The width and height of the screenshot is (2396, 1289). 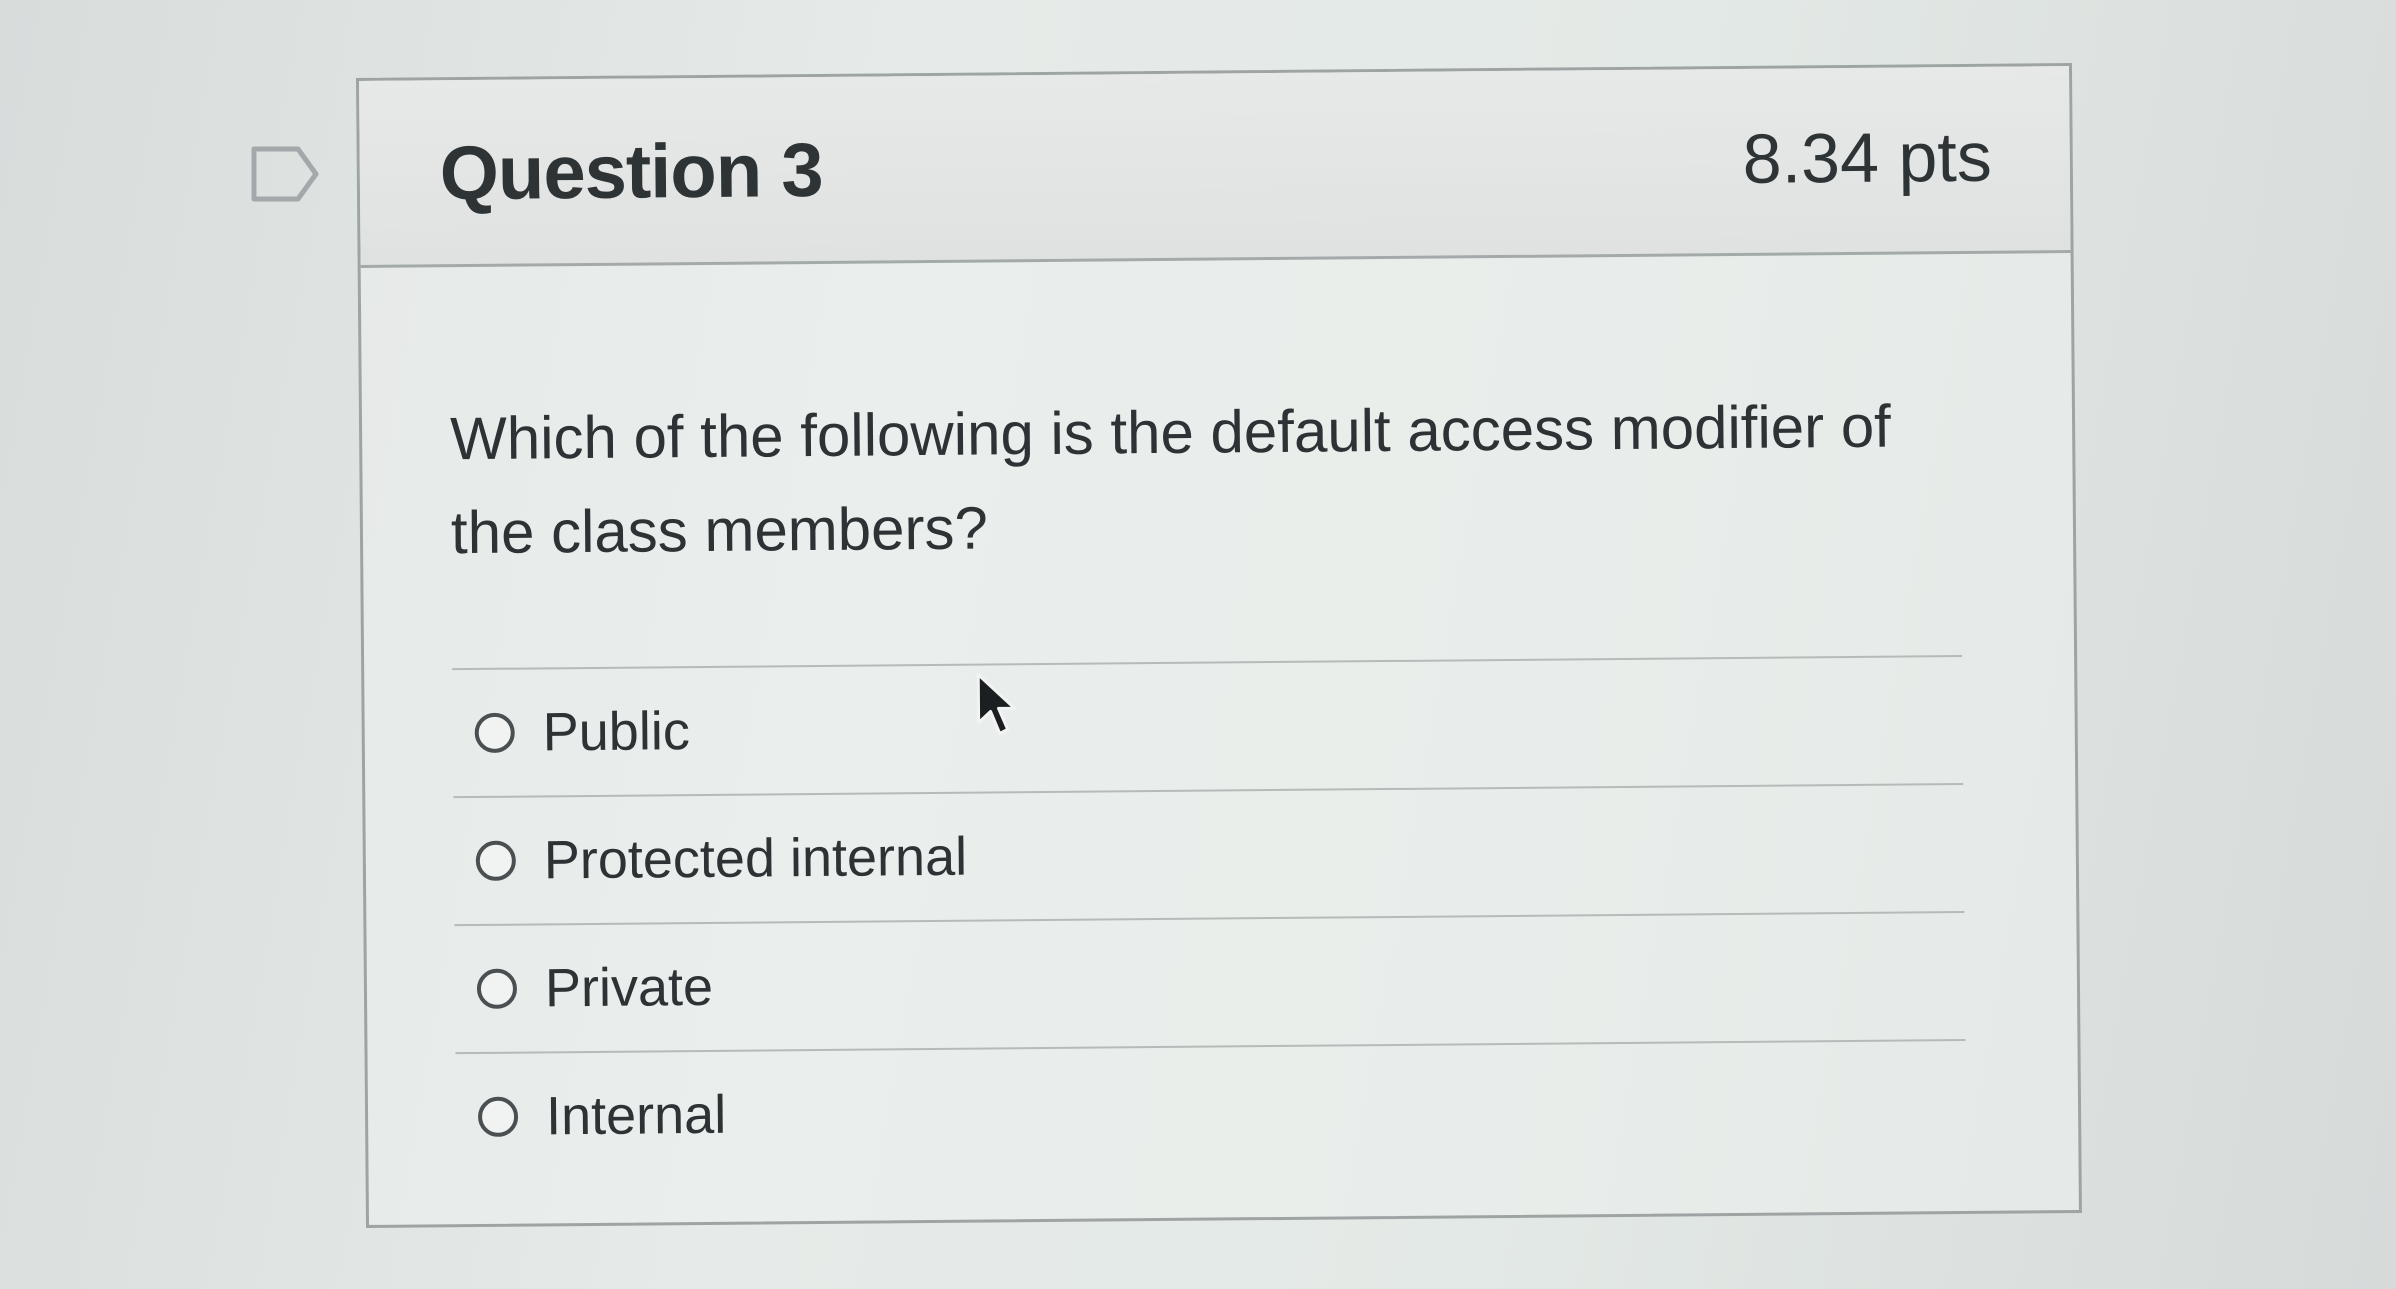 What do you see at coordinates (1867, 157) in the screenshot?
I see `question-points: 8.34 pts` at bounding box center [1867, 157].